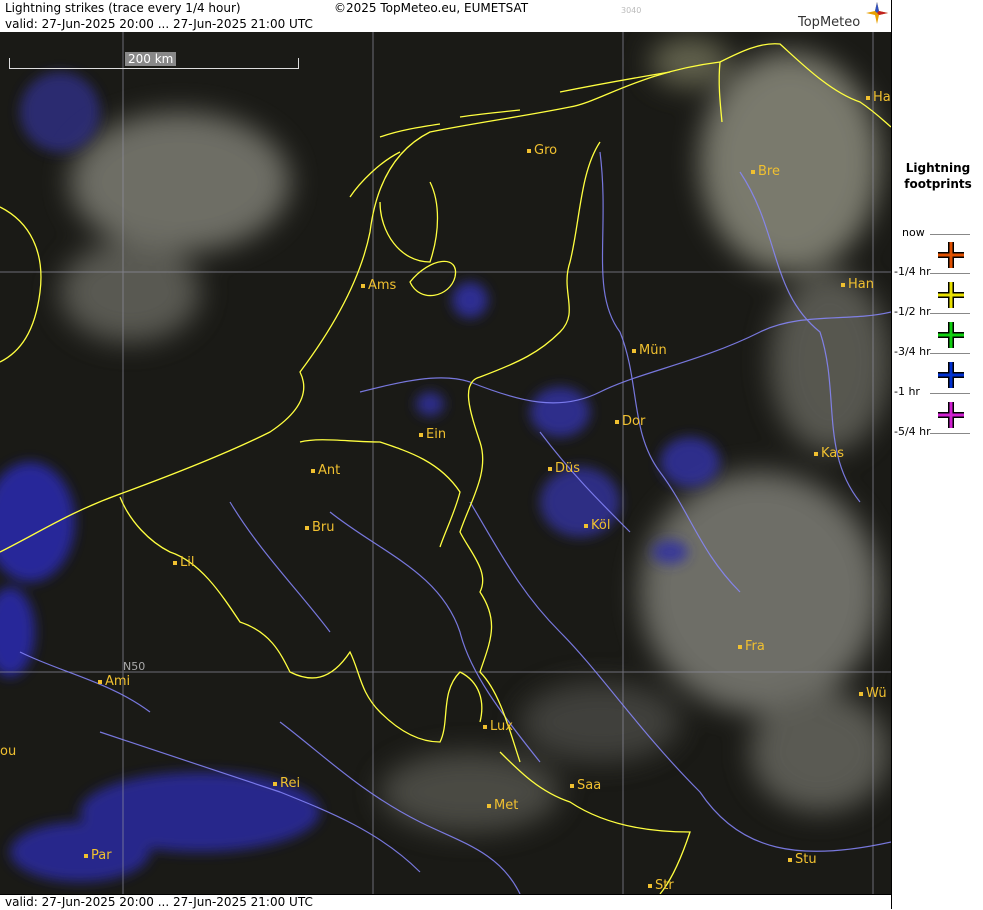 Image resolution: width=983 pixels, height=910 pixels. I want to click on city-marker: Ha, so click(878, 98).